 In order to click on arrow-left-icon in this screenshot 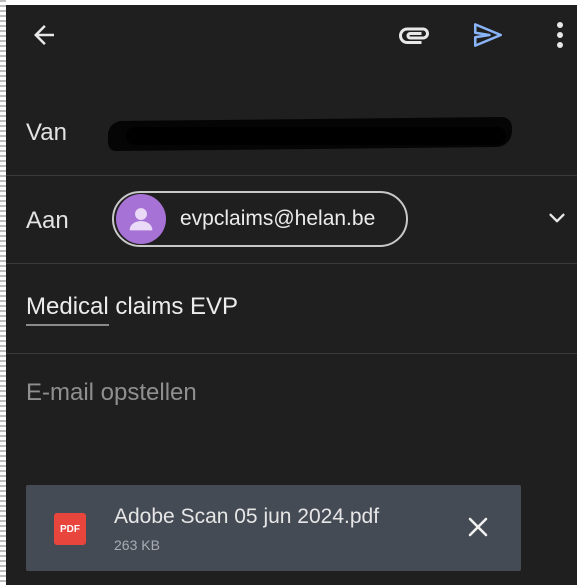, I will do `click(44, 35)`.